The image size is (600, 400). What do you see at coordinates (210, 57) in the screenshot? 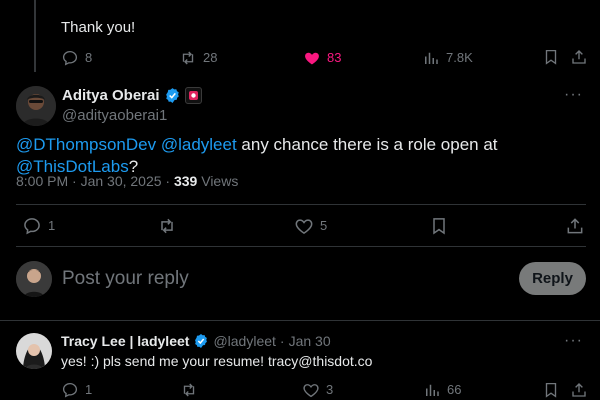
I see `repost-count: 28` at bounding box center [210, 57].